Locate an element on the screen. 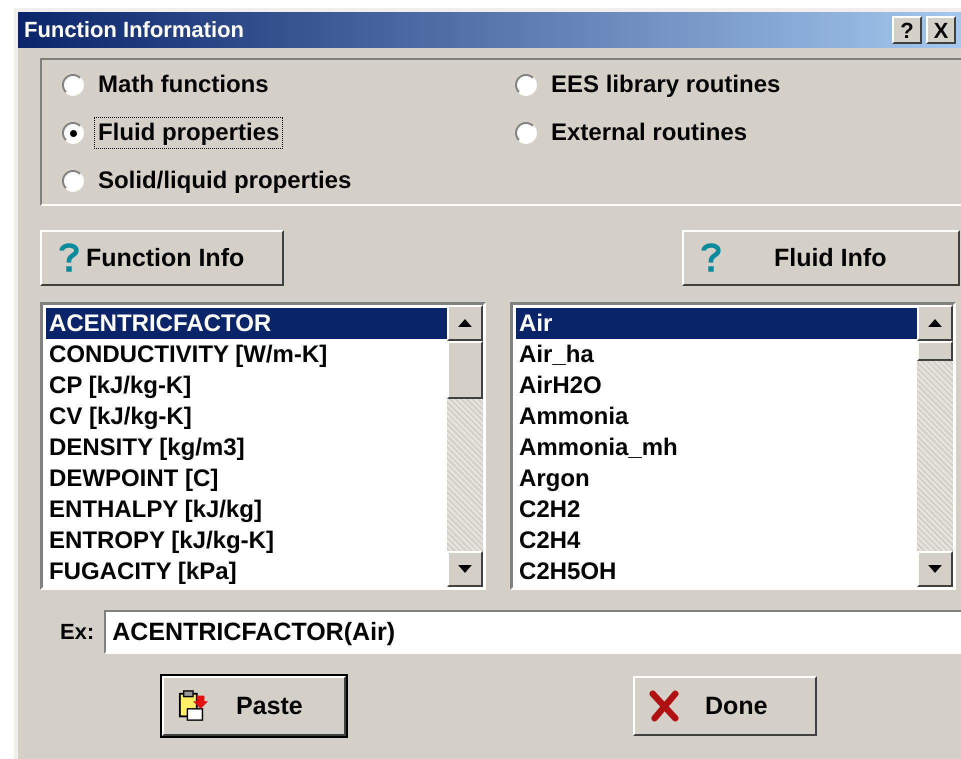 The width and height of the screenshot is (961, 759). list-item: ENTHALPY [kJ/kg] is located at coordinates (246, 509).